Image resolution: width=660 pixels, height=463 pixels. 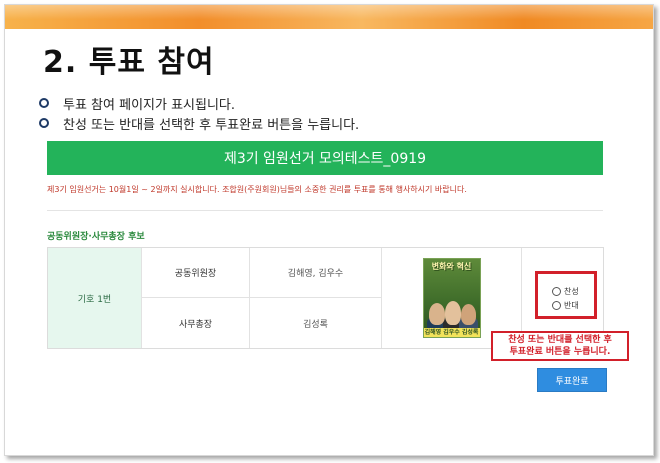 What do you see at coordinates (149, 105) in the screenshot?
I see `bullet-text: 투표 참여 페이지가 표시됩니다.` at bounding box center [149, 105].